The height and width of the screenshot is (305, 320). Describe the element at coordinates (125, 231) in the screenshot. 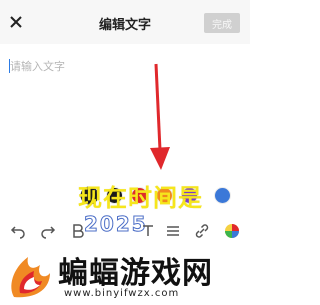

I see `format-toolbar` at that location.